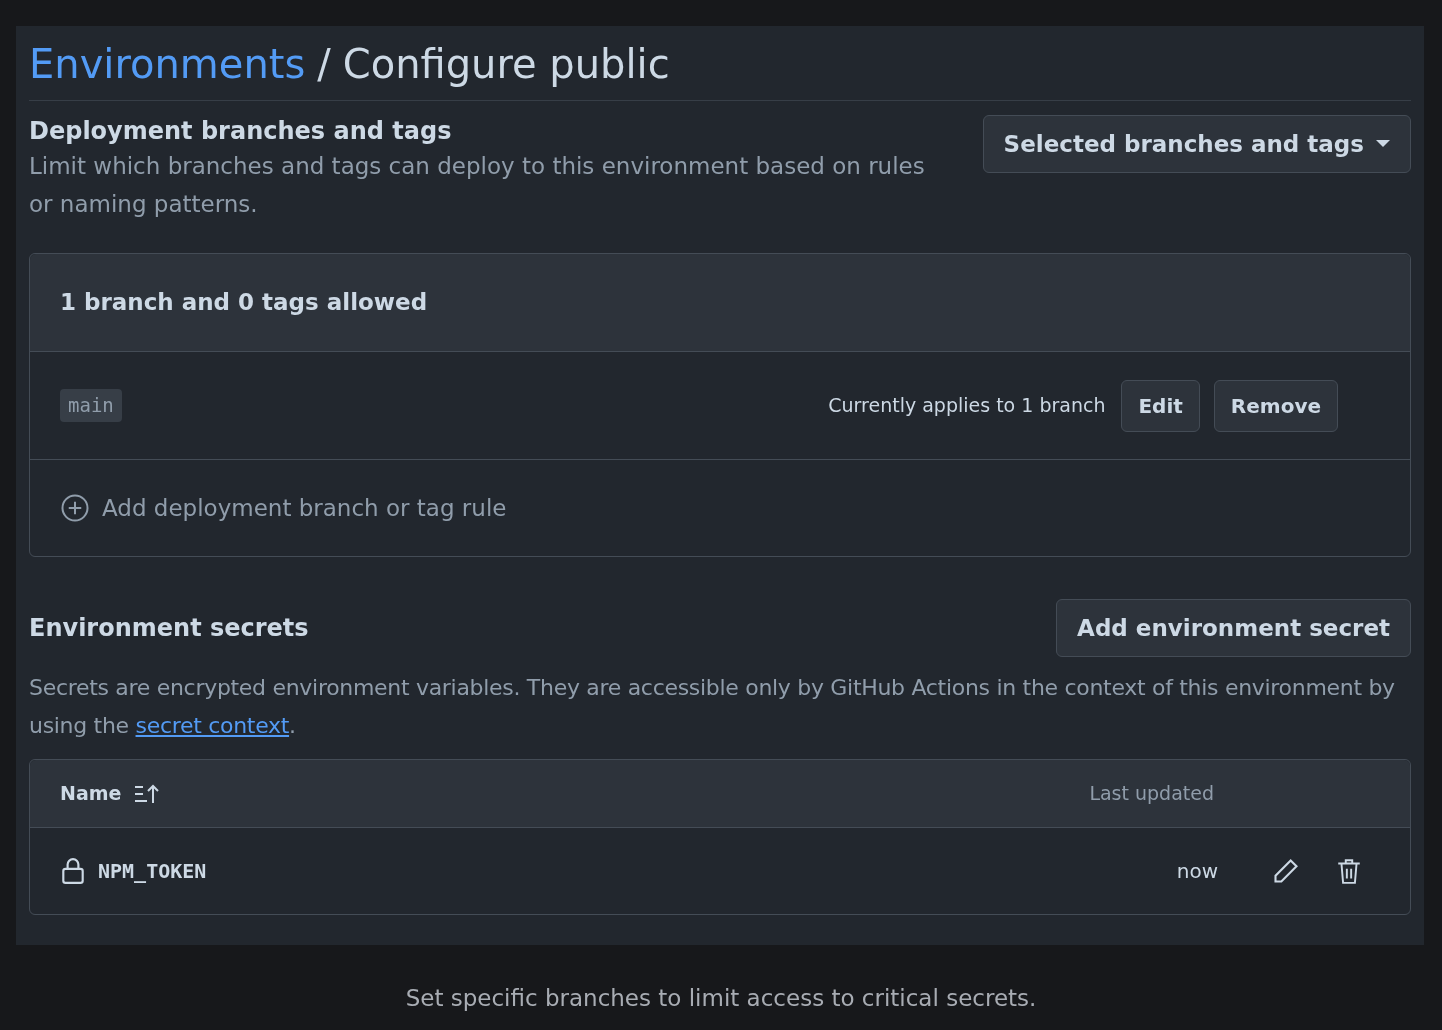 The height and width of the screenshot is (1030, 1442). What do you see at coordinates (75, 508) in the screenshot?
I see `plus-circle-icon` at bounding box center [75, 508].